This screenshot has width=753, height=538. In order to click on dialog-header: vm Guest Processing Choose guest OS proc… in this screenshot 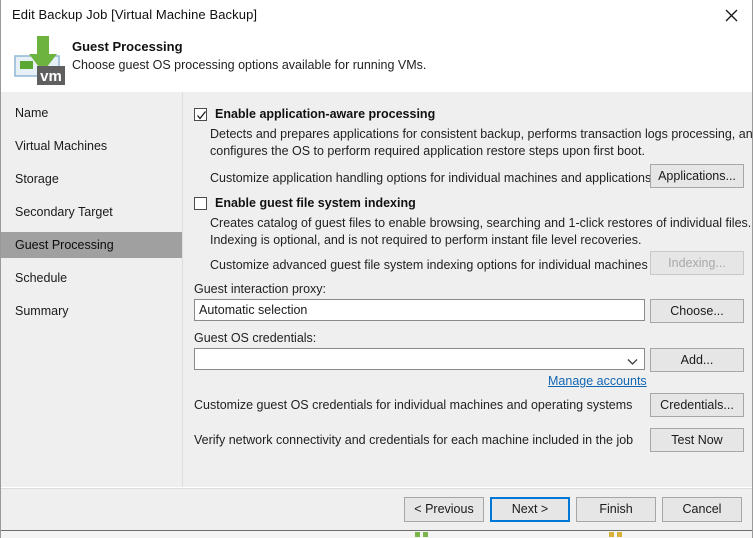, I will do `click(376, 61)`.